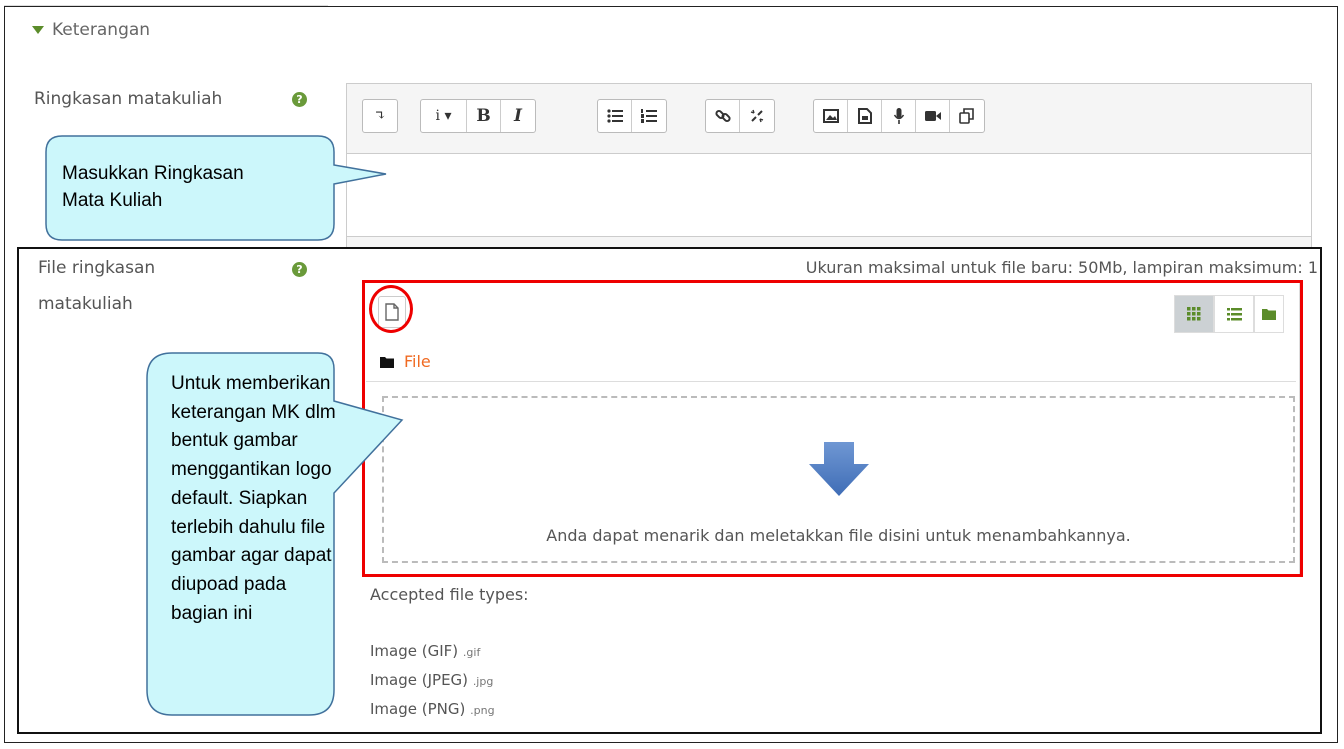 This screenshot has width=1344, height=749. I want to click on callout-line: keterangan MK dlm, so click(253, 412).